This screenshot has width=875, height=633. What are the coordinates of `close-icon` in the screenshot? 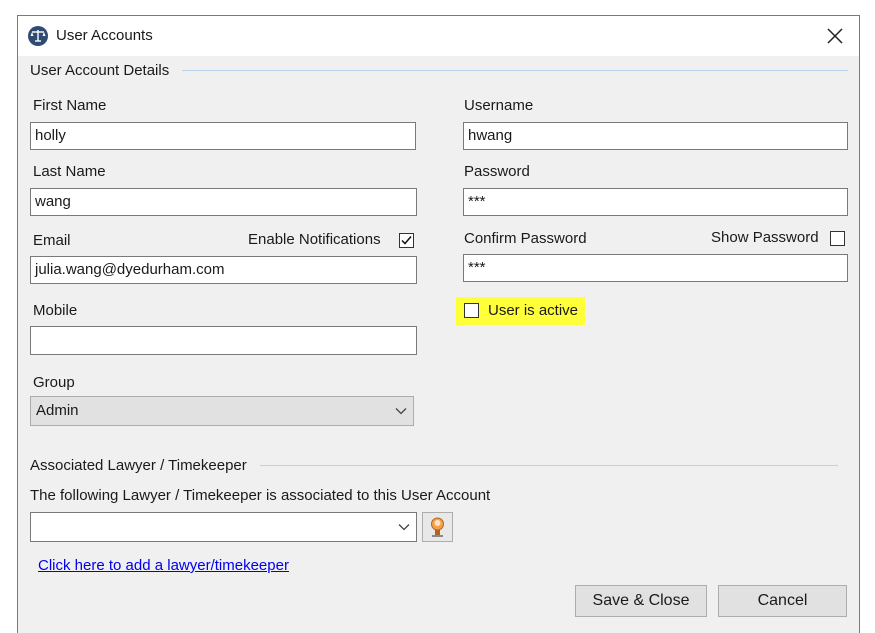 It's located at (835, 36).